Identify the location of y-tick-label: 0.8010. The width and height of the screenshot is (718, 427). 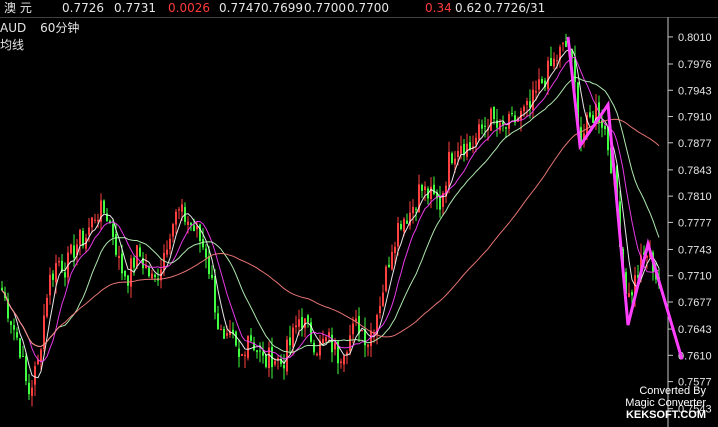
(695, 38).